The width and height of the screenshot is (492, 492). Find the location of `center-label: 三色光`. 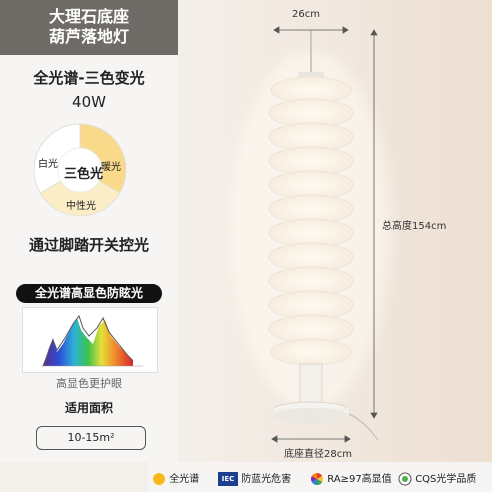

center-label: 三色光 is located at coordinates (84, 174).